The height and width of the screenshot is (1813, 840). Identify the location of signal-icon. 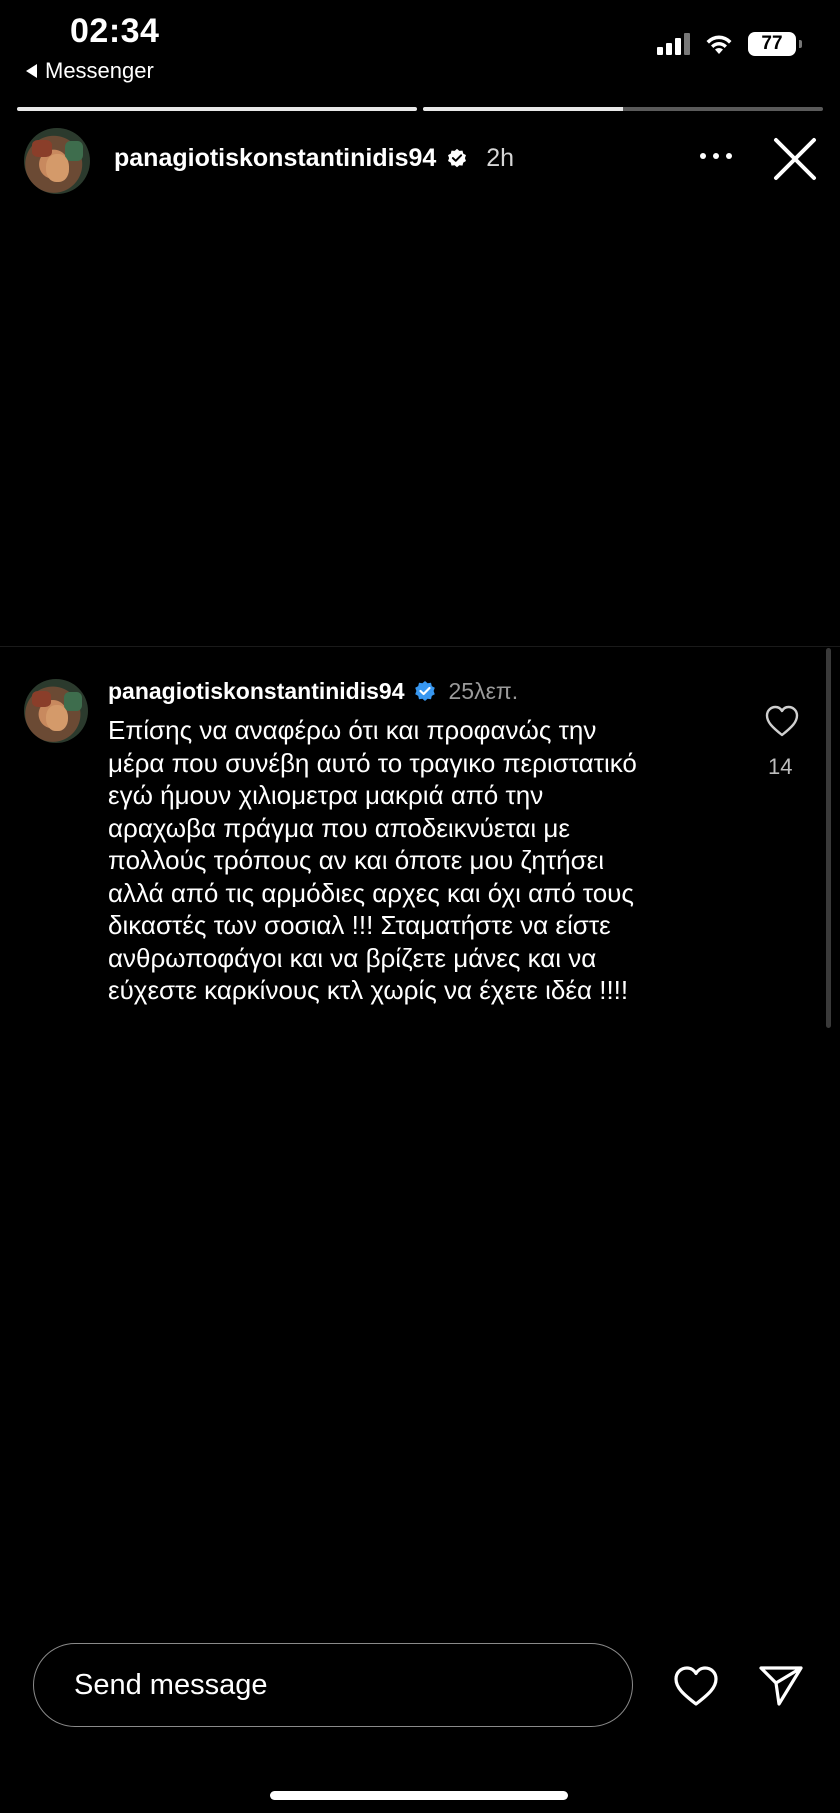
(673, 44).